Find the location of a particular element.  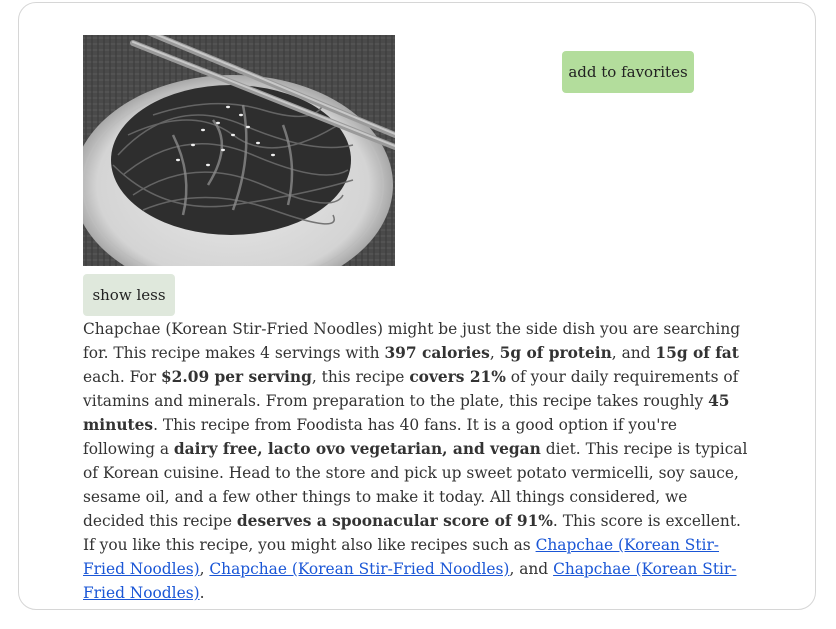

protein-value: 5g of protein is located at coordinates (555, 353).